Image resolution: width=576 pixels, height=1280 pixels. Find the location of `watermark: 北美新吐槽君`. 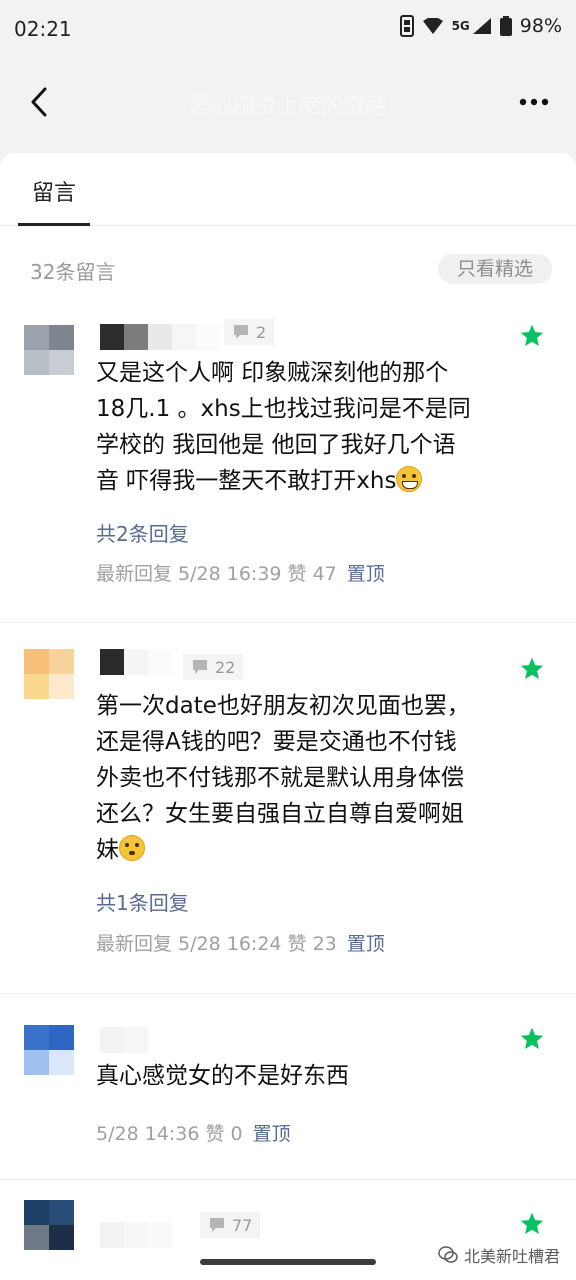

watermark: 北美新吐槽君 is located at coordinates (499, 1255).